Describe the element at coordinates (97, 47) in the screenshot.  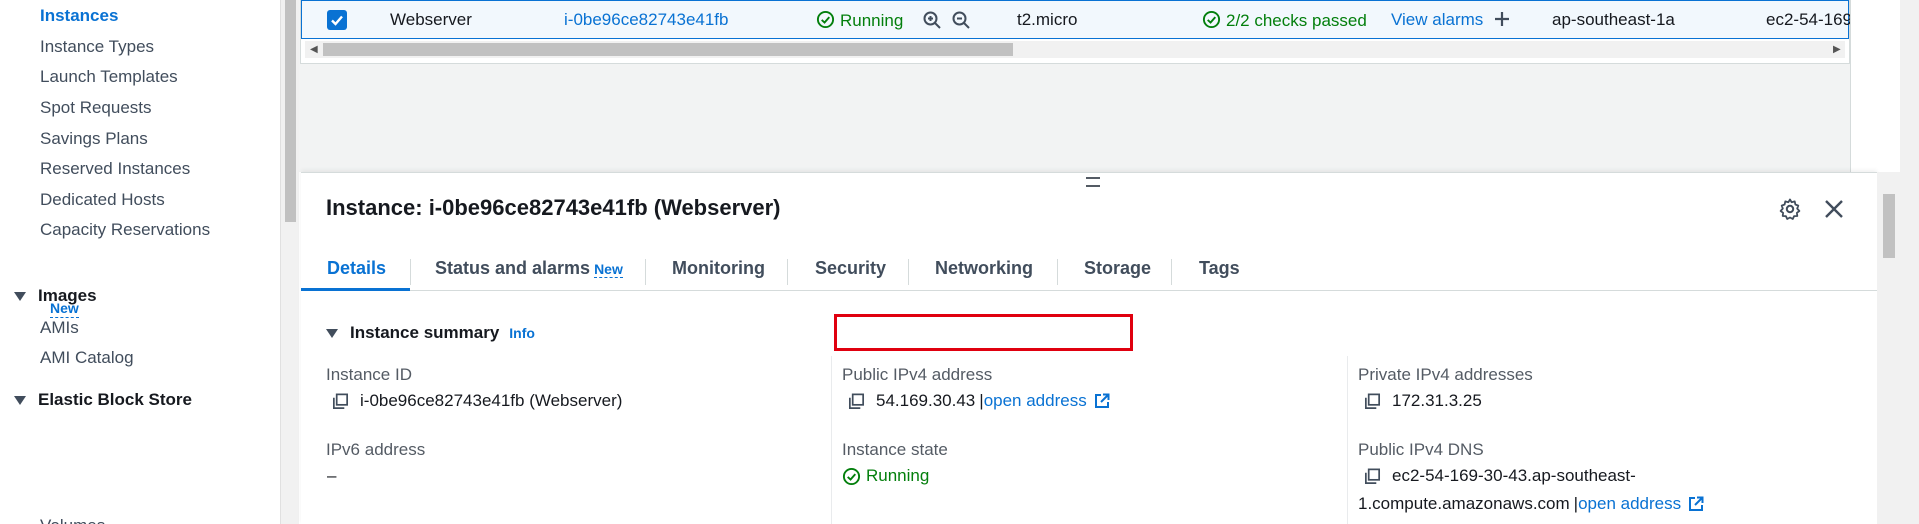
I see `sidebar-item-instance-types: Instance Types` at that location.